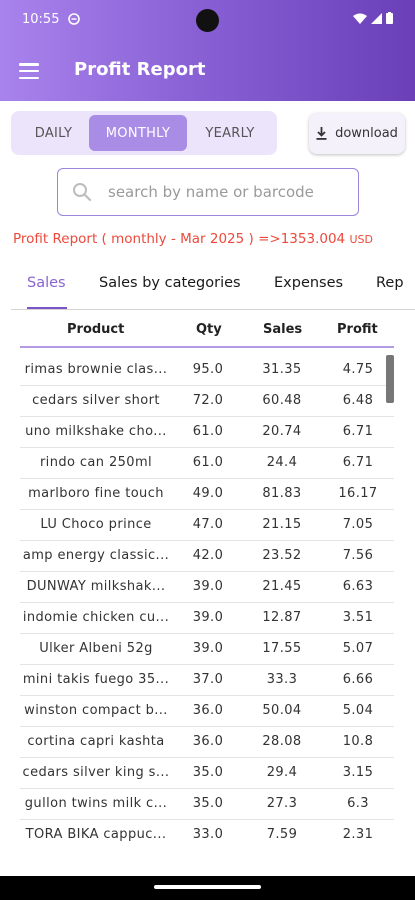 The image size is (415, 900). Describe the element at coordinates (361, 239) in the screenshot. I see `report-currency: USD` at that location.